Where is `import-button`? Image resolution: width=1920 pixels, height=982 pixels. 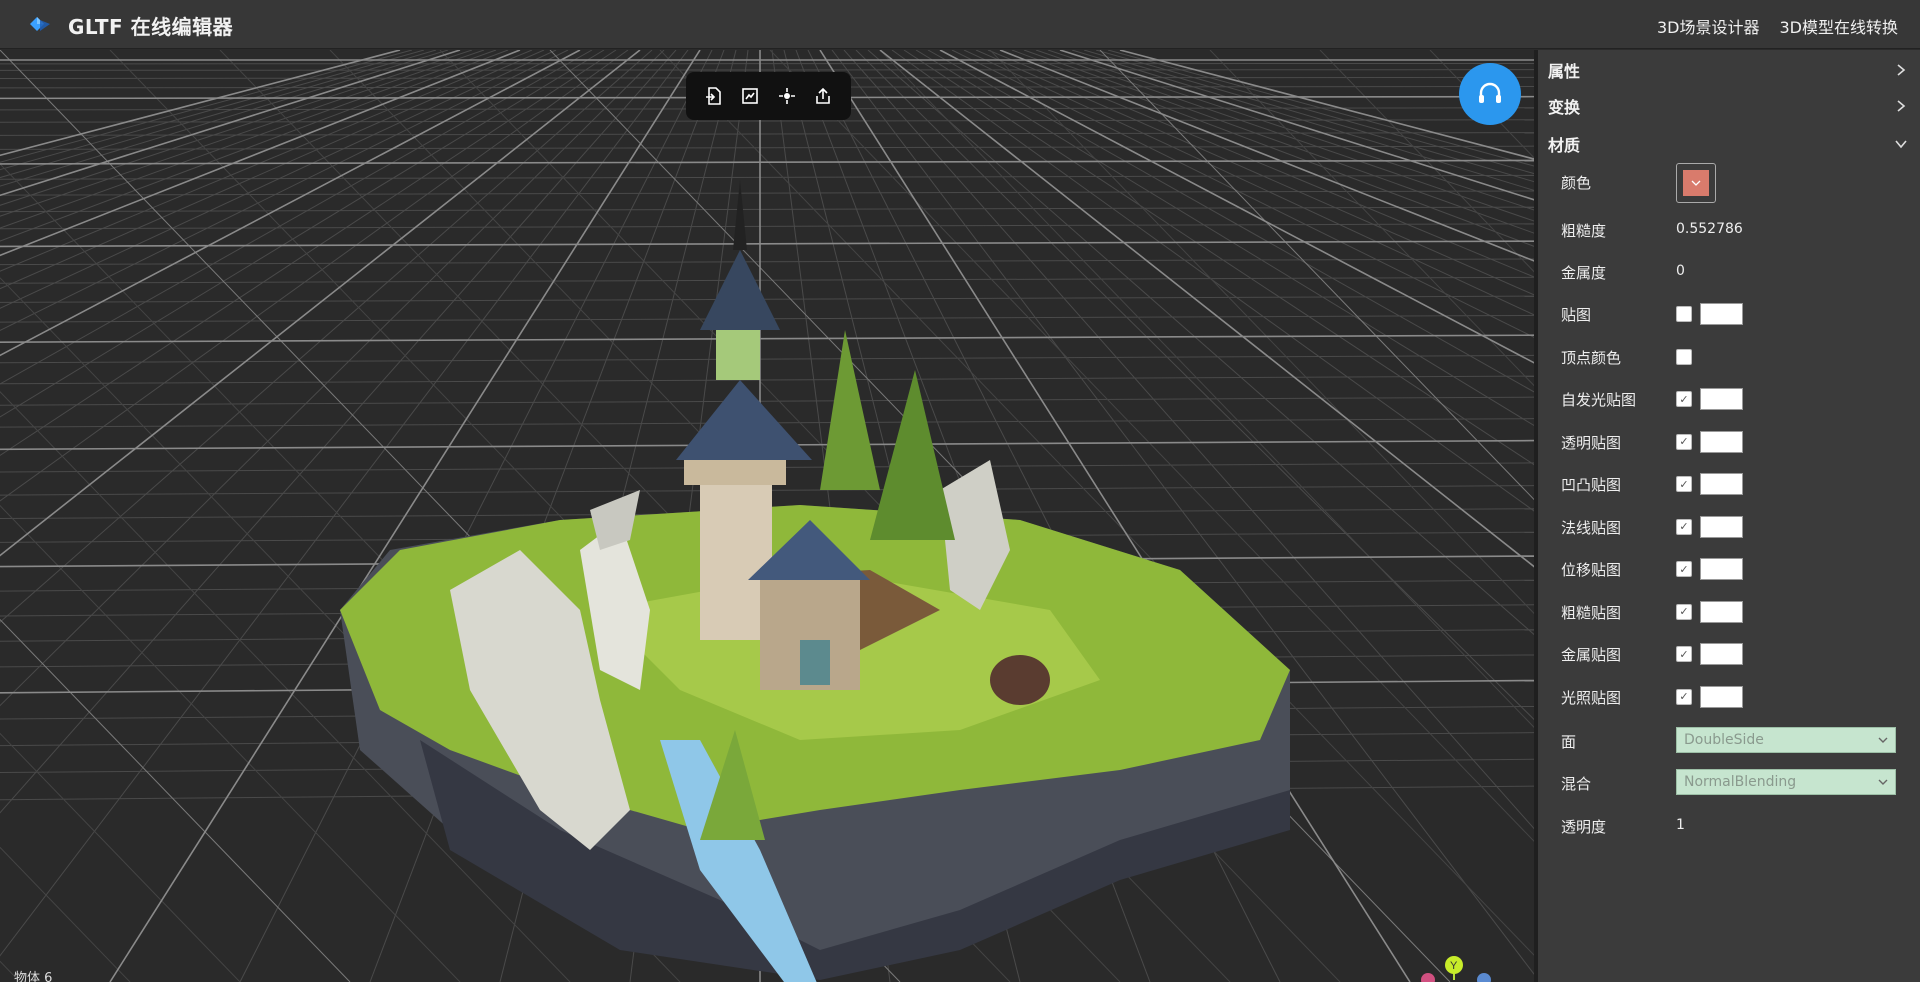
import-button is located at coordinates (714, 96).